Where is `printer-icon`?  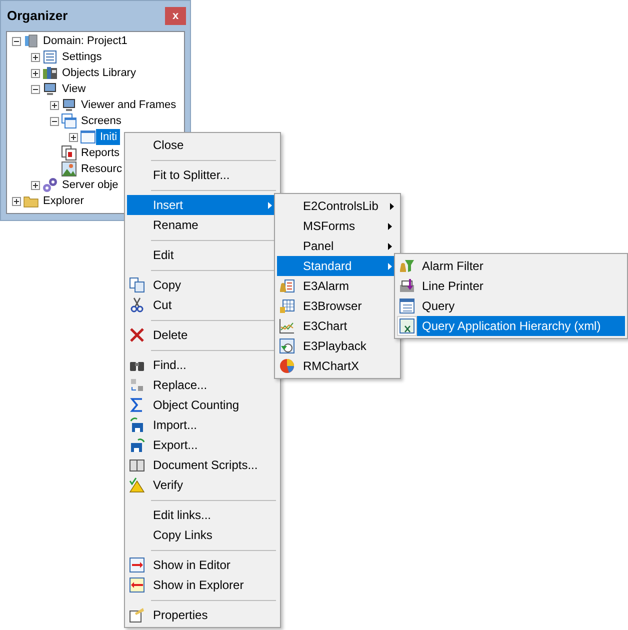
printer-icon is located at coordinates (407, 286).